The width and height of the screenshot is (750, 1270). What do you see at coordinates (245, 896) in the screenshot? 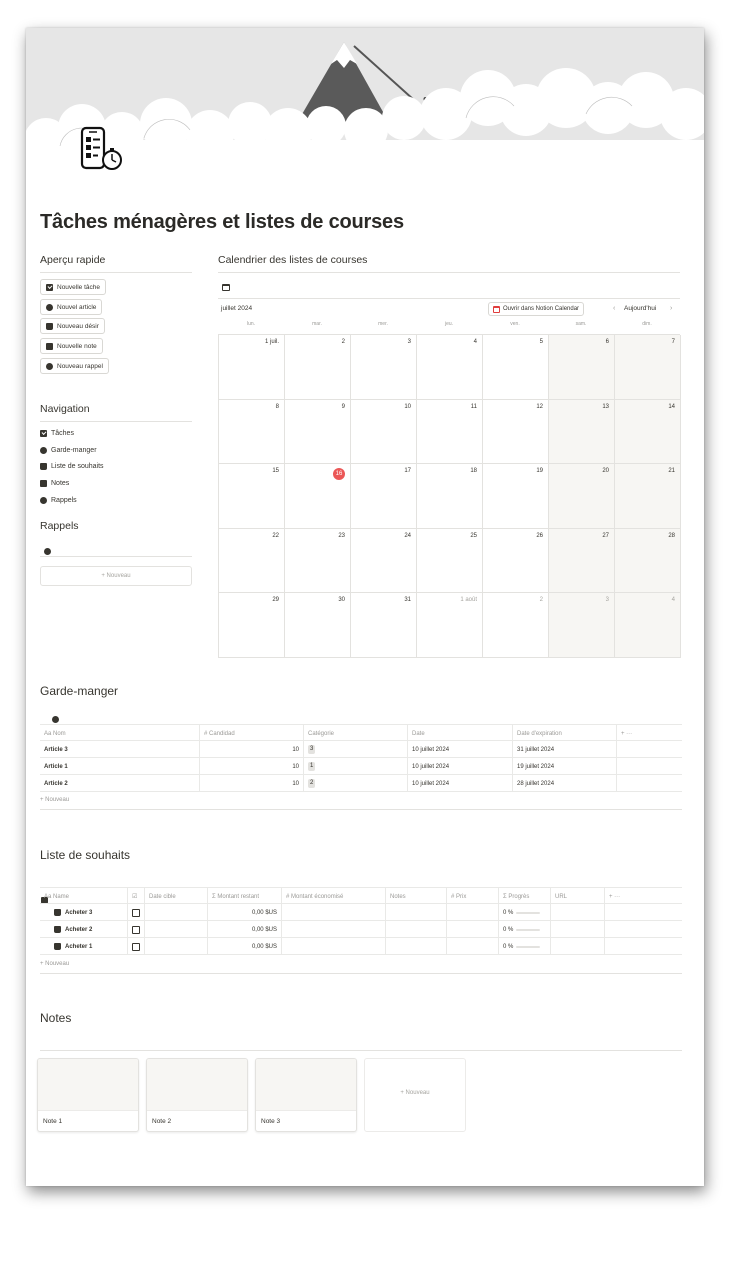
I see `column-header: Σ Montant restant` at bounding box center [245, 896].